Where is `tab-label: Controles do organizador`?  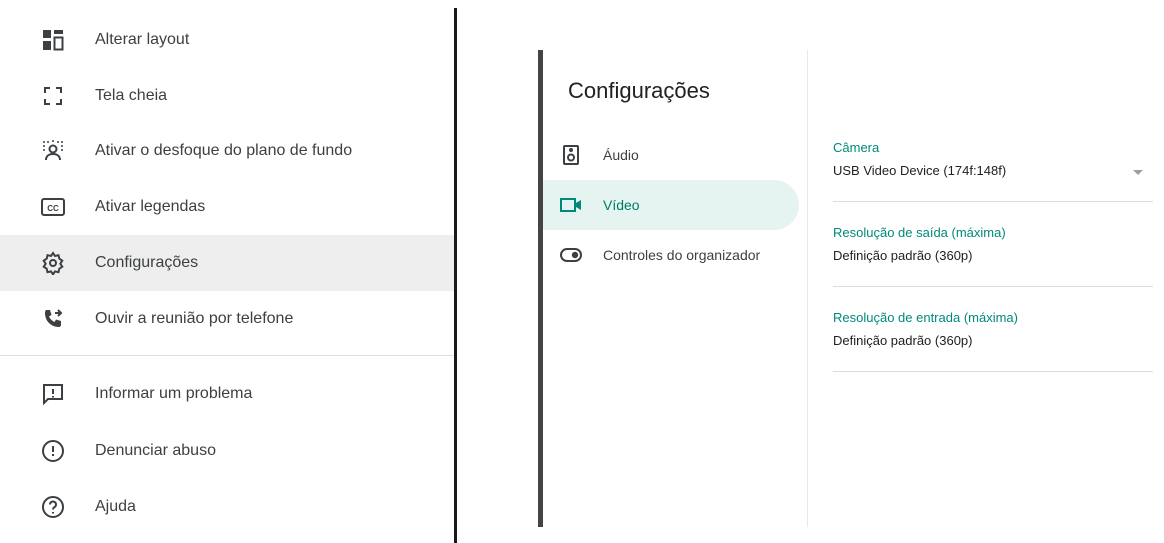 tab-label: Controles do organizador is located at coordinates (682, 255).